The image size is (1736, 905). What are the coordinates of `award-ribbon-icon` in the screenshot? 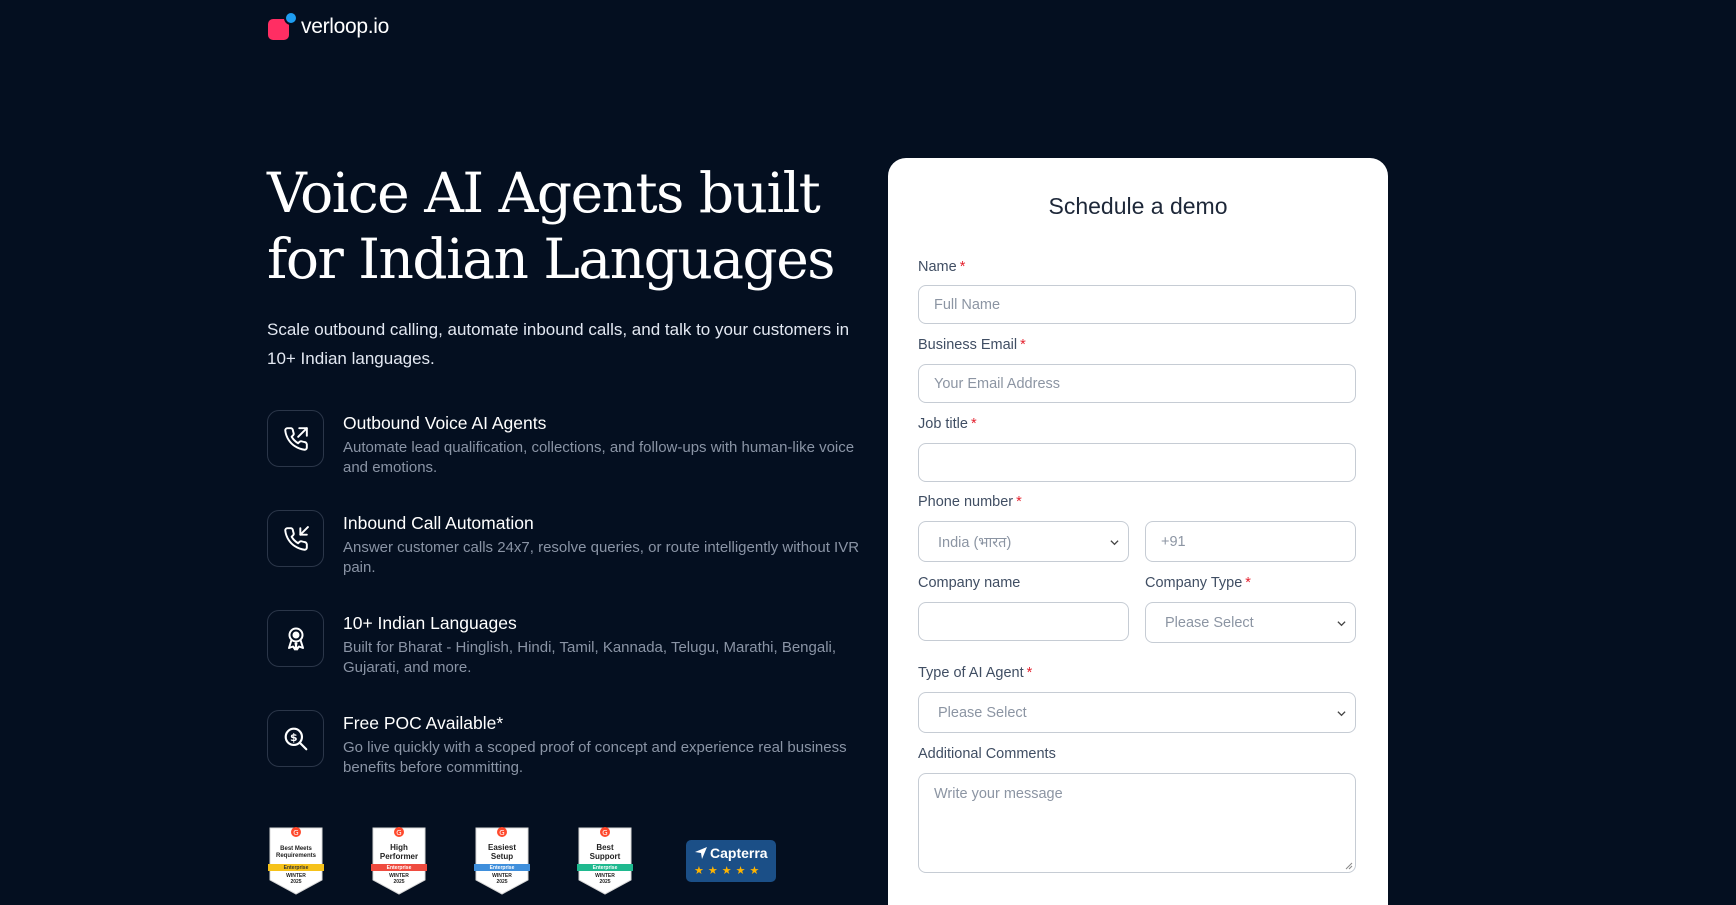 It's located at (295, 638).